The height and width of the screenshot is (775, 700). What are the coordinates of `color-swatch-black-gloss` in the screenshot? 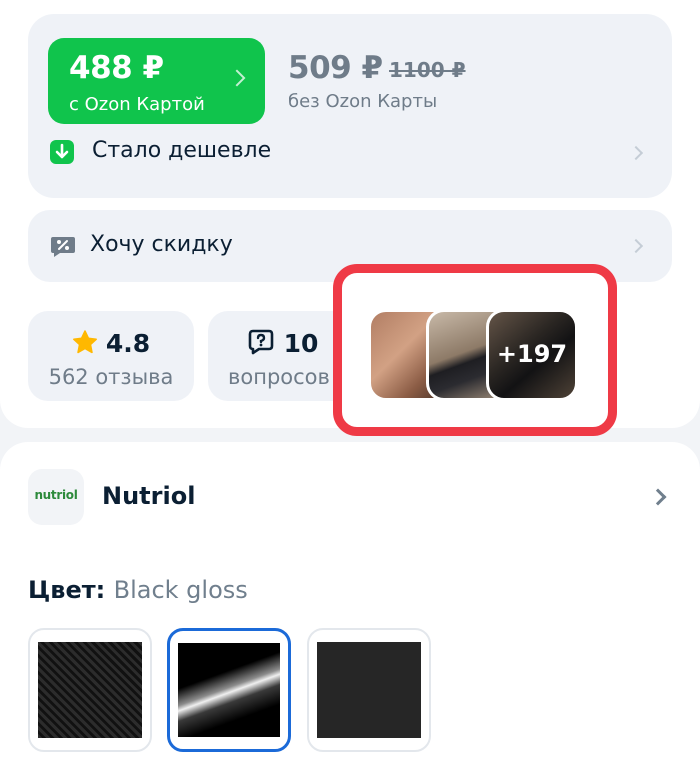 It's located at (229, 690).